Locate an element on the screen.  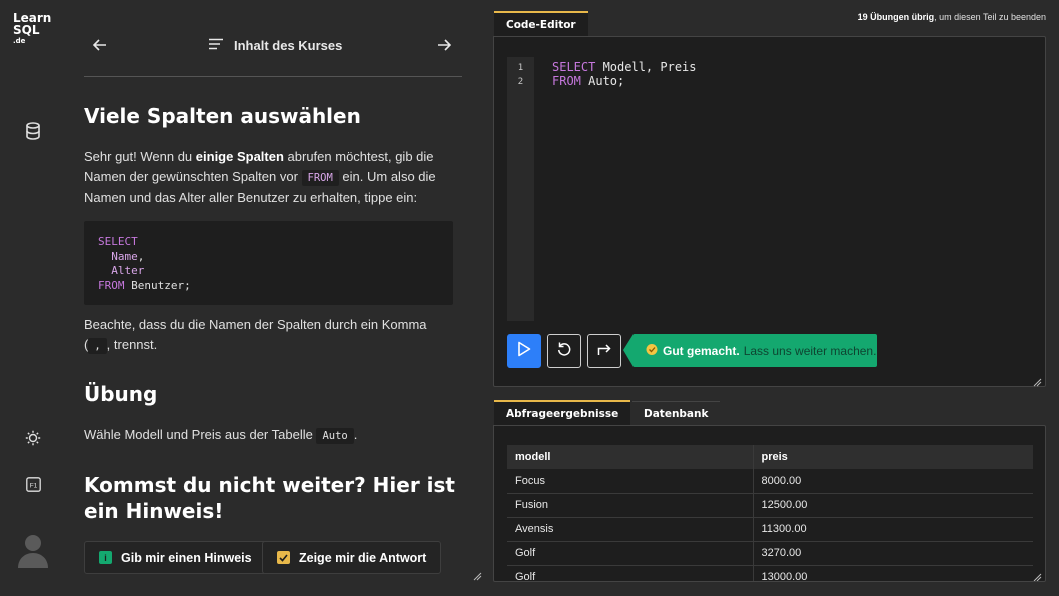
code-from: FROM is located at coordinates (111, 285).